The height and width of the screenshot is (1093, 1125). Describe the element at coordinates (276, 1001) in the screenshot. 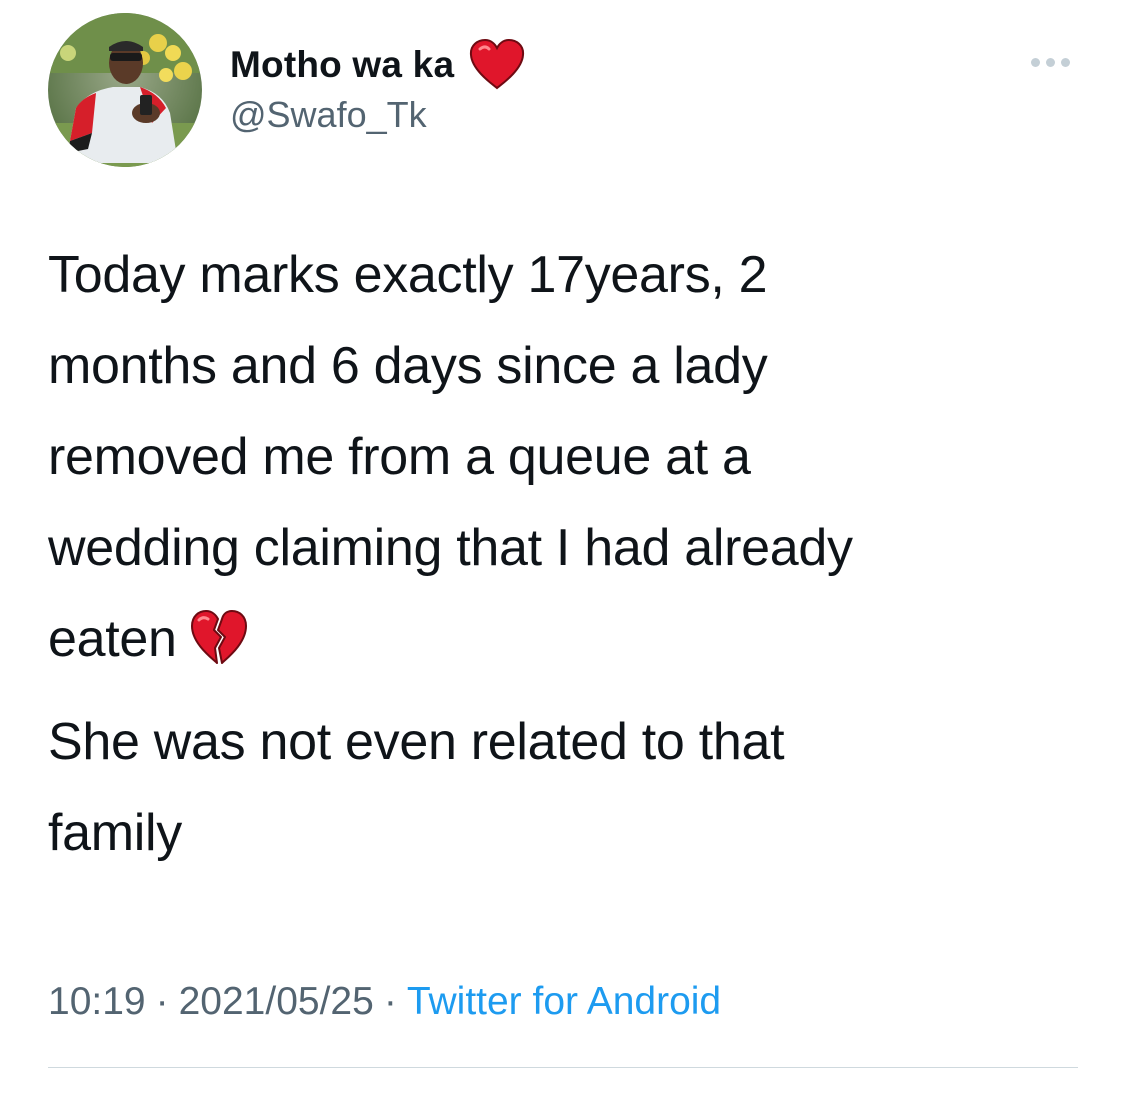

I see `tweet-date: 2021/05/25` at that location.